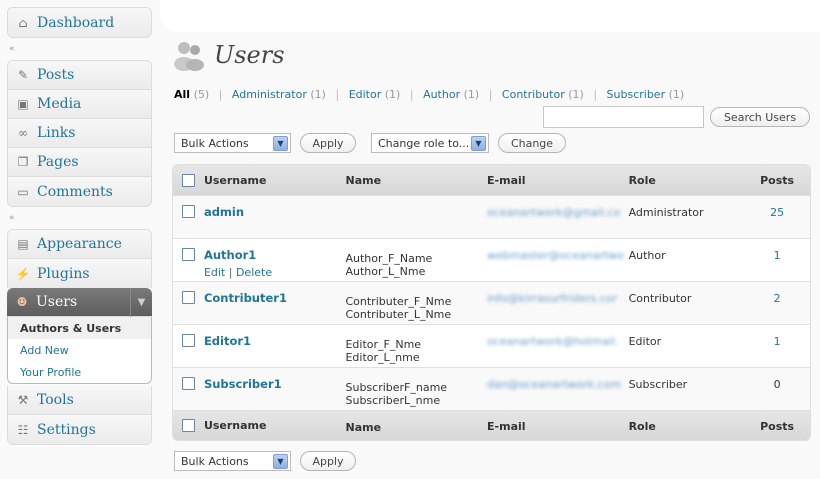 The width and height of the screenshot is (820, 479). Describe the element at coordinates (245, 298) in the screenshot. I see `username-link: Contributer1` at that location.